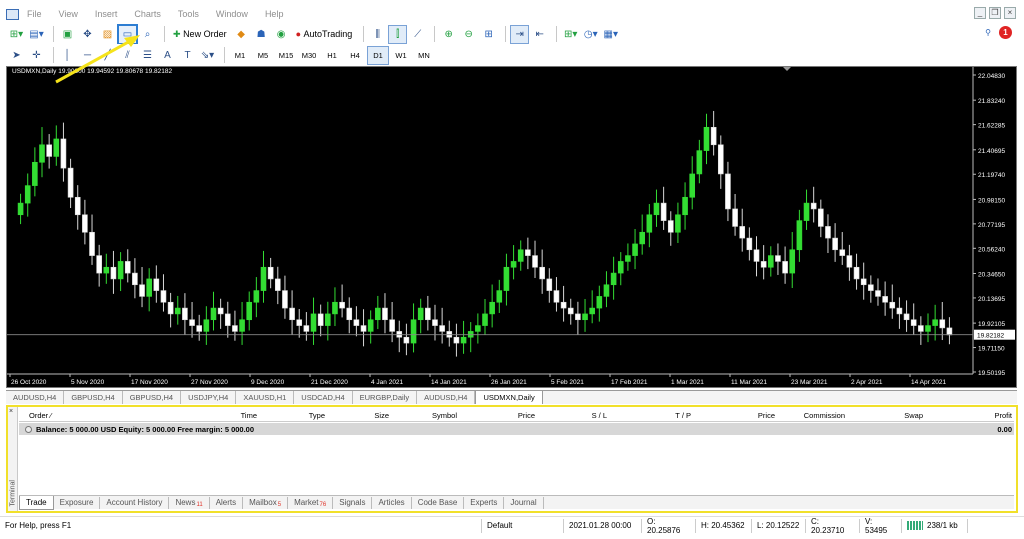 The width and height of the screenshot is (1024, 539). Describe the element at coordinates (77, 502) in the screenshot. I see `tab-exposure: Exposure` at that location.